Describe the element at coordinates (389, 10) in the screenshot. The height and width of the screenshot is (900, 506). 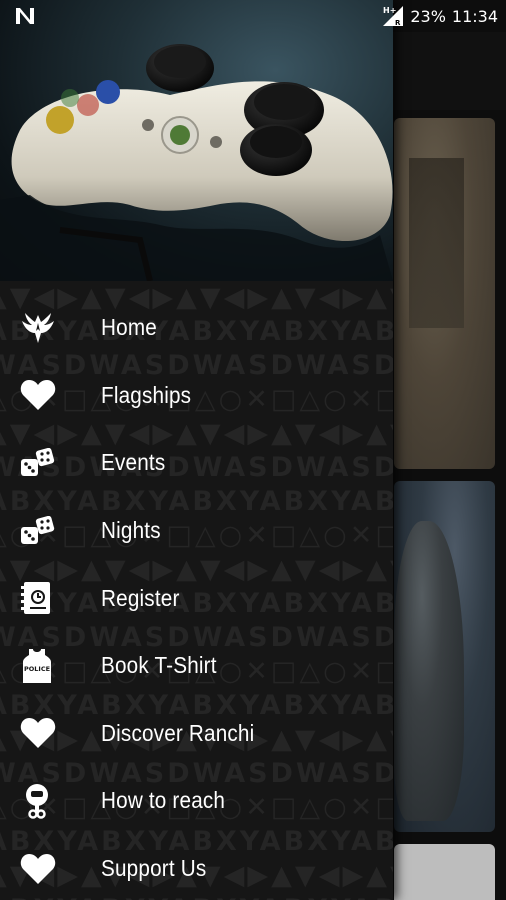
I see `network-type-label: H+` at that location.